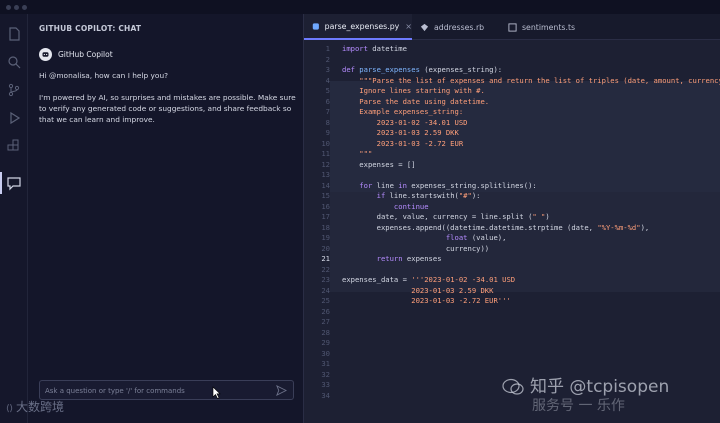 The height and width of the screenshot is (423, 720). I want to click on source-control-icon, so click(14, 90).